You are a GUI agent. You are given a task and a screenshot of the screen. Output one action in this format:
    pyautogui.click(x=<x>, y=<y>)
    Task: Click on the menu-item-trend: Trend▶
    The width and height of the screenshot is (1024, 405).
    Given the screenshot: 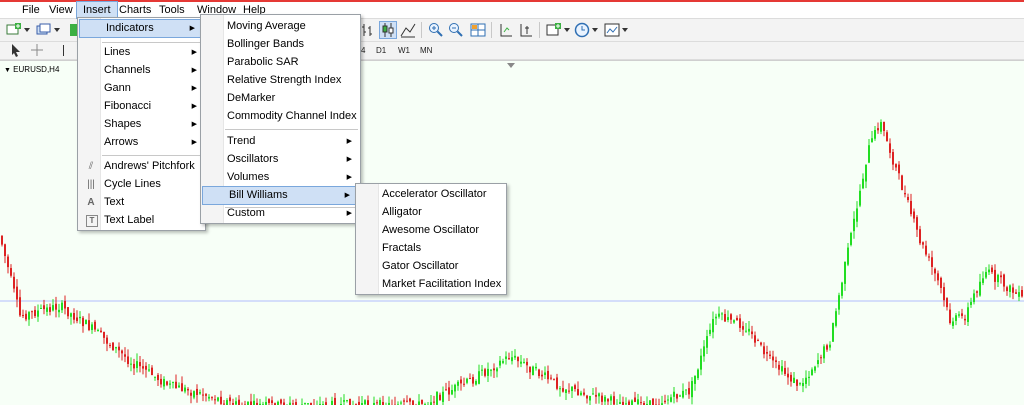 What is the action you would take?
    pyautogui.click(x=280, y=141)
    